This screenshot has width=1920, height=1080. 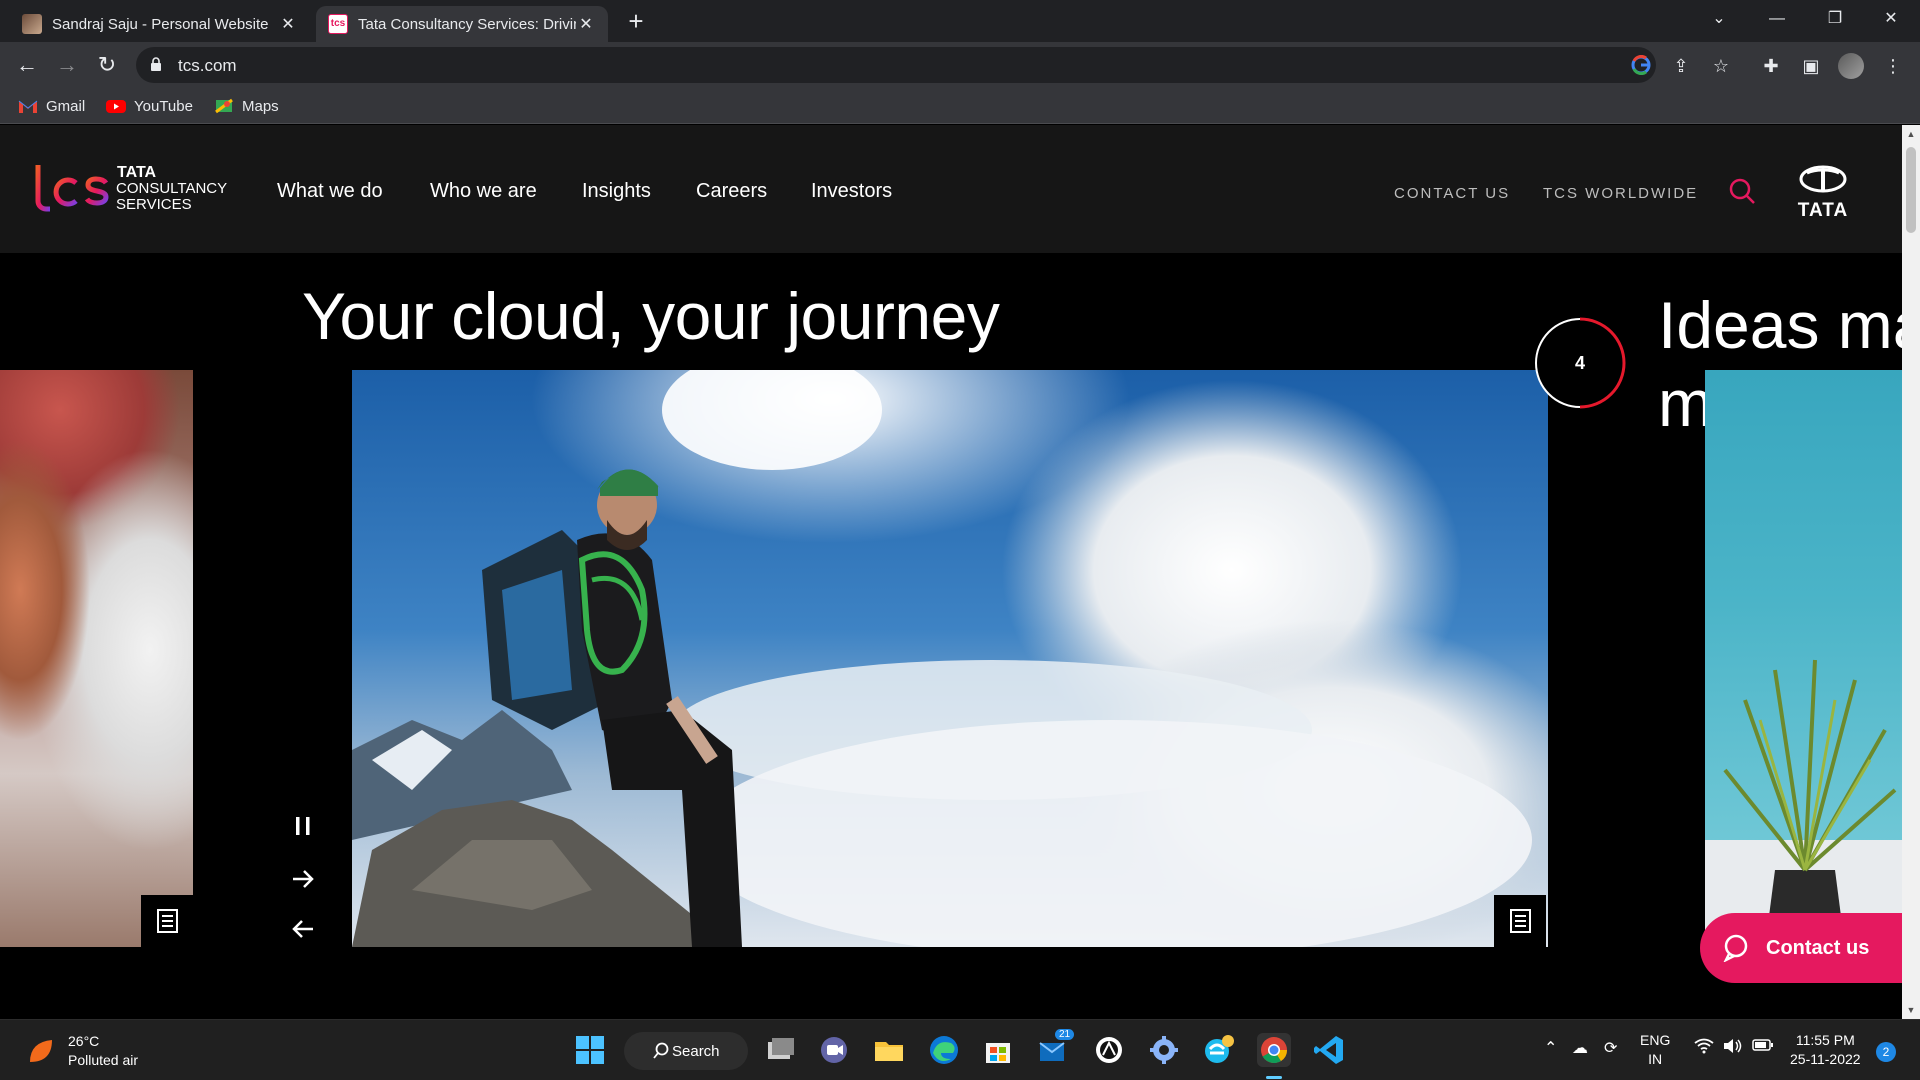 What do you see at coordinates (1825, 1059) in the screenshot?
I see `clock-date: 25-11-2022` at bounding box center [1825, 1059].